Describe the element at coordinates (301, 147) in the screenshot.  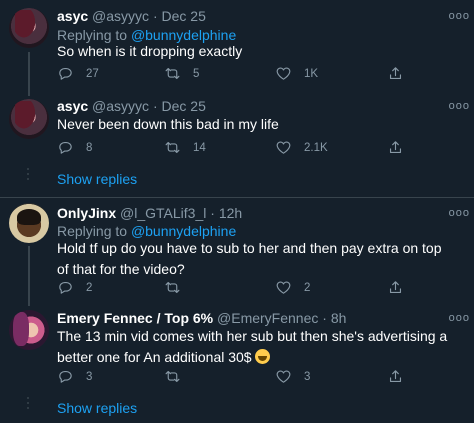
I see `like-button: 2.1K` at that location.